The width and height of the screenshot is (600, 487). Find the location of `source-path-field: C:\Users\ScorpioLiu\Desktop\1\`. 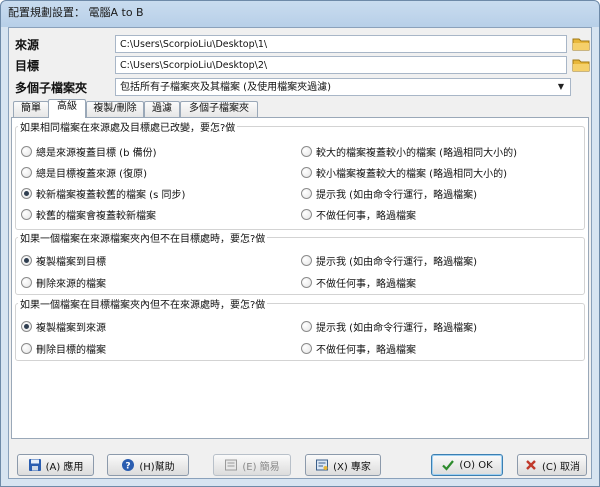

source-path-field: C:\Users\ScorpioLiu\Desktop\1\ is located at coordinates (341, 44).